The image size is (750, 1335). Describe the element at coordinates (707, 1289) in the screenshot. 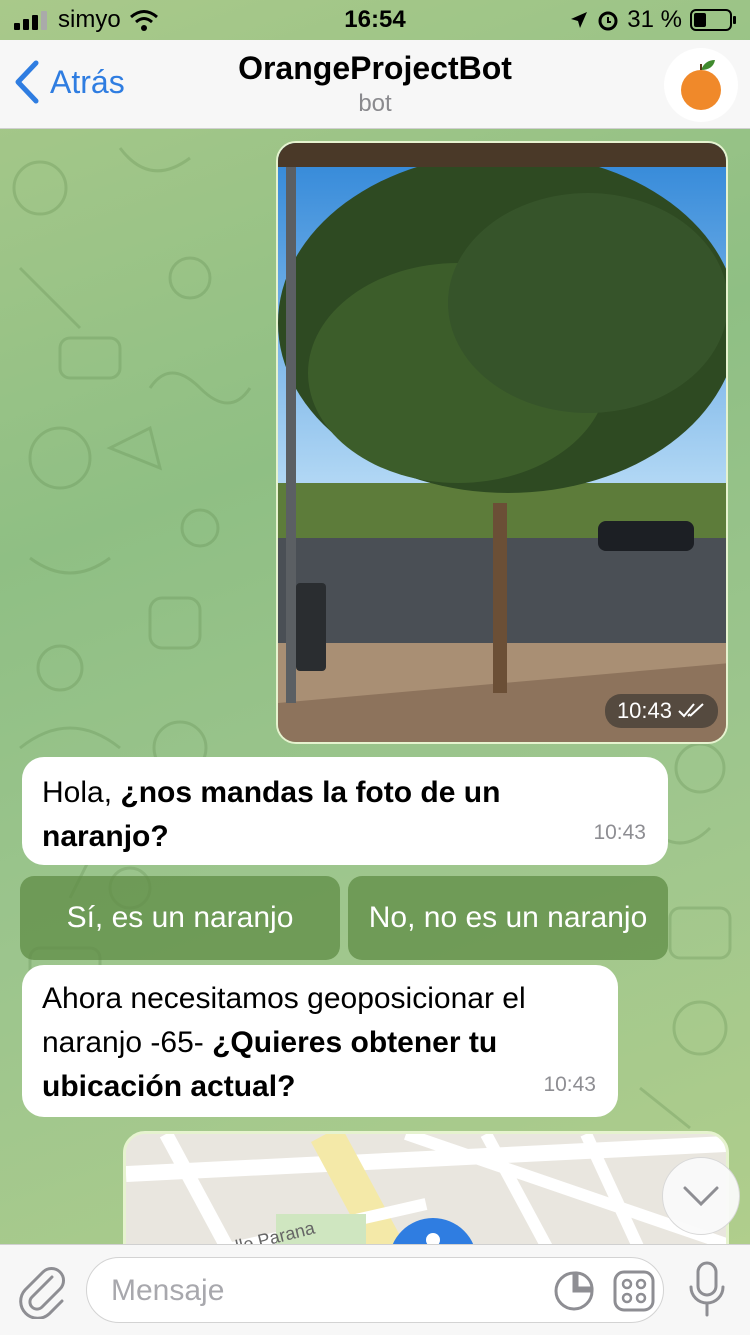

I see `microphone-icon` at that location.